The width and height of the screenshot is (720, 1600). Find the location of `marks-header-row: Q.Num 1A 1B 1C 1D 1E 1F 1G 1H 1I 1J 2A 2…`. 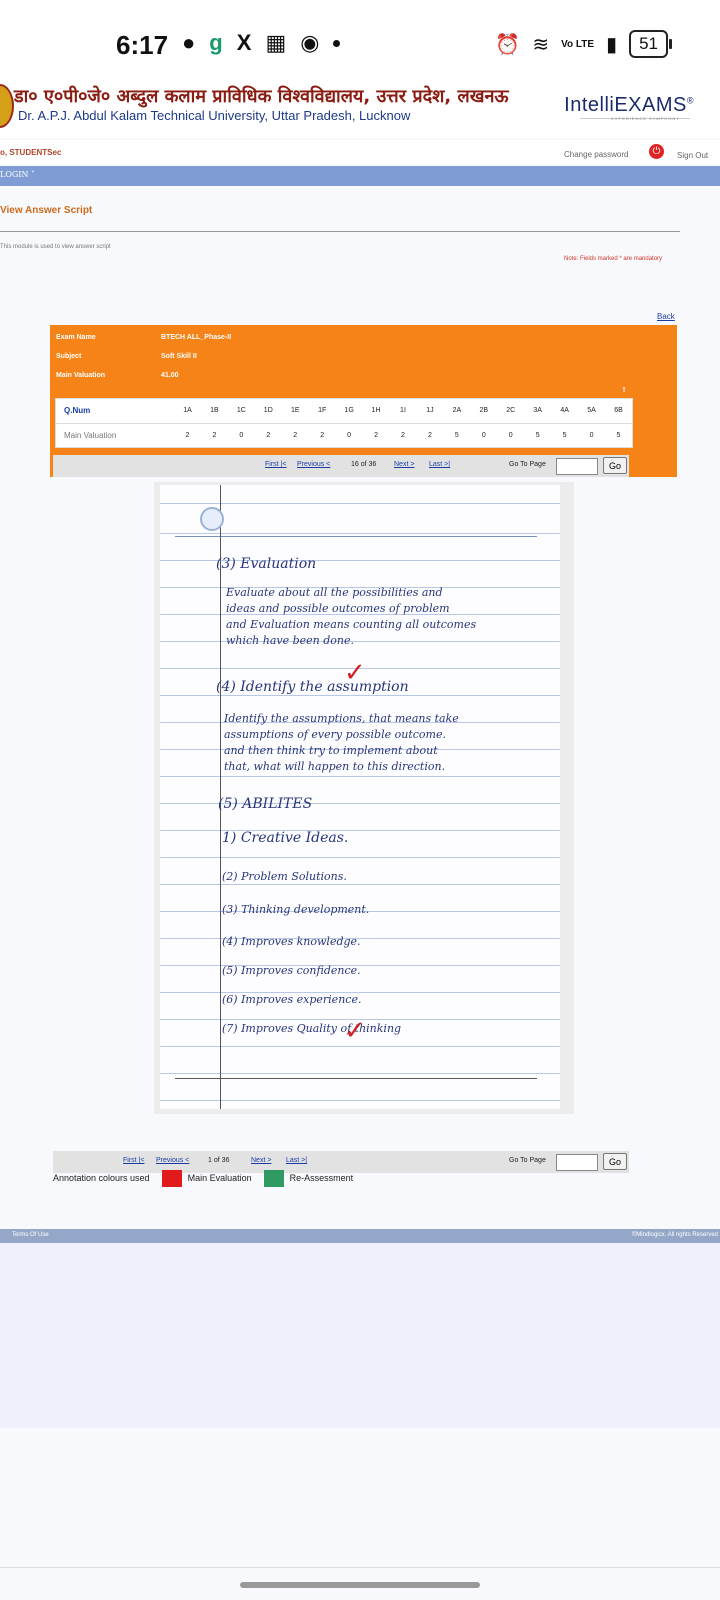

marks-header-row: Q.Num 1A 1B 1C 1D 1E 1F 1G 1H 1I 1J 2A 2… is located at coordinates (344, 410).